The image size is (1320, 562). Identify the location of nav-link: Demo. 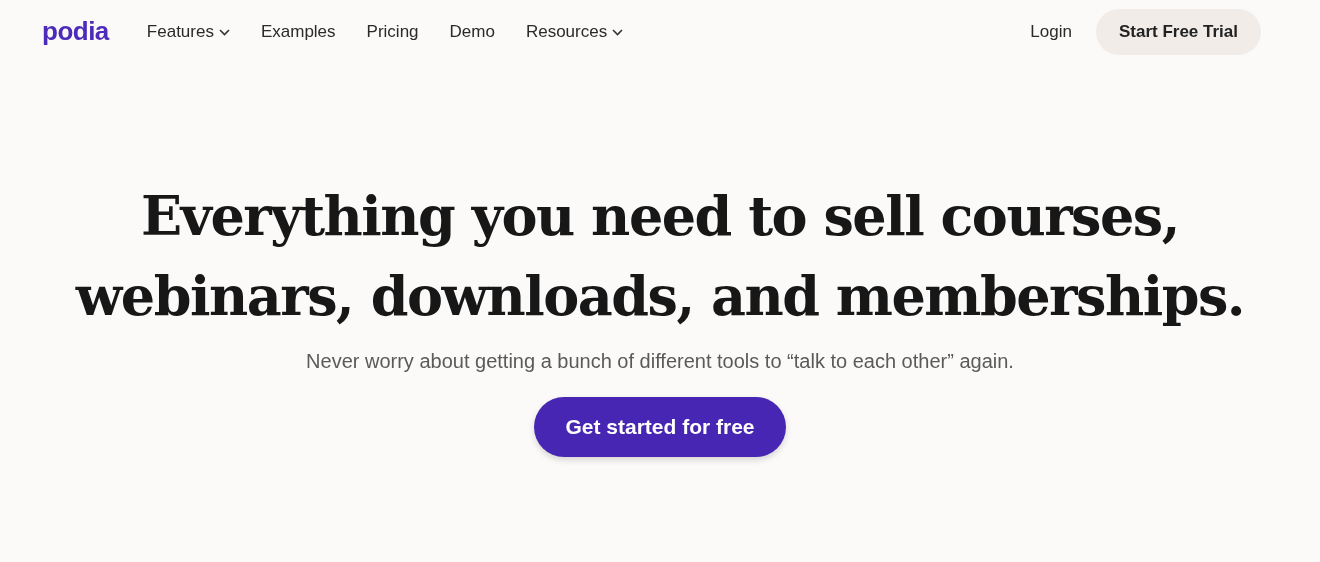
(472, 32).